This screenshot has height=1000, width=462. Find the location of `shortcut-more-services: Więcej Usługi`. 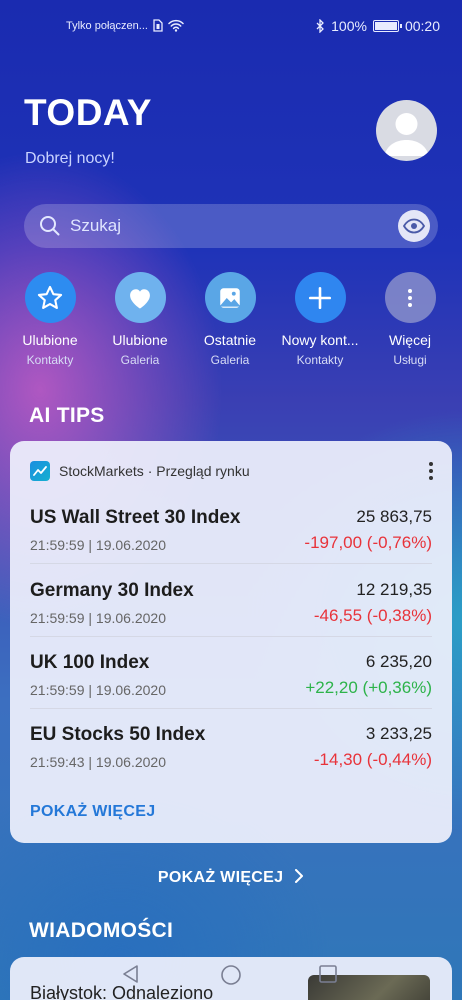

shortcut-more-services: Więcej Usługi is located at coordinates (410, 319).